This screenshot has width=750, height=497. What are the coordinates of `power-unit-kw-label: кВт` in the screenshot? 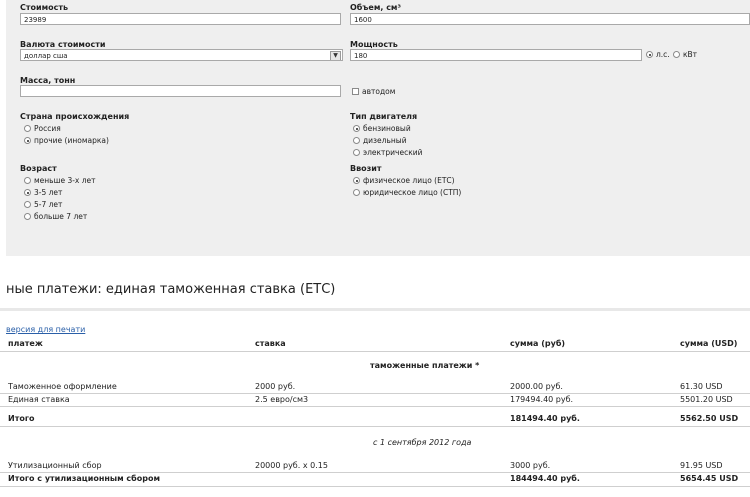 It's located at (690, 54).